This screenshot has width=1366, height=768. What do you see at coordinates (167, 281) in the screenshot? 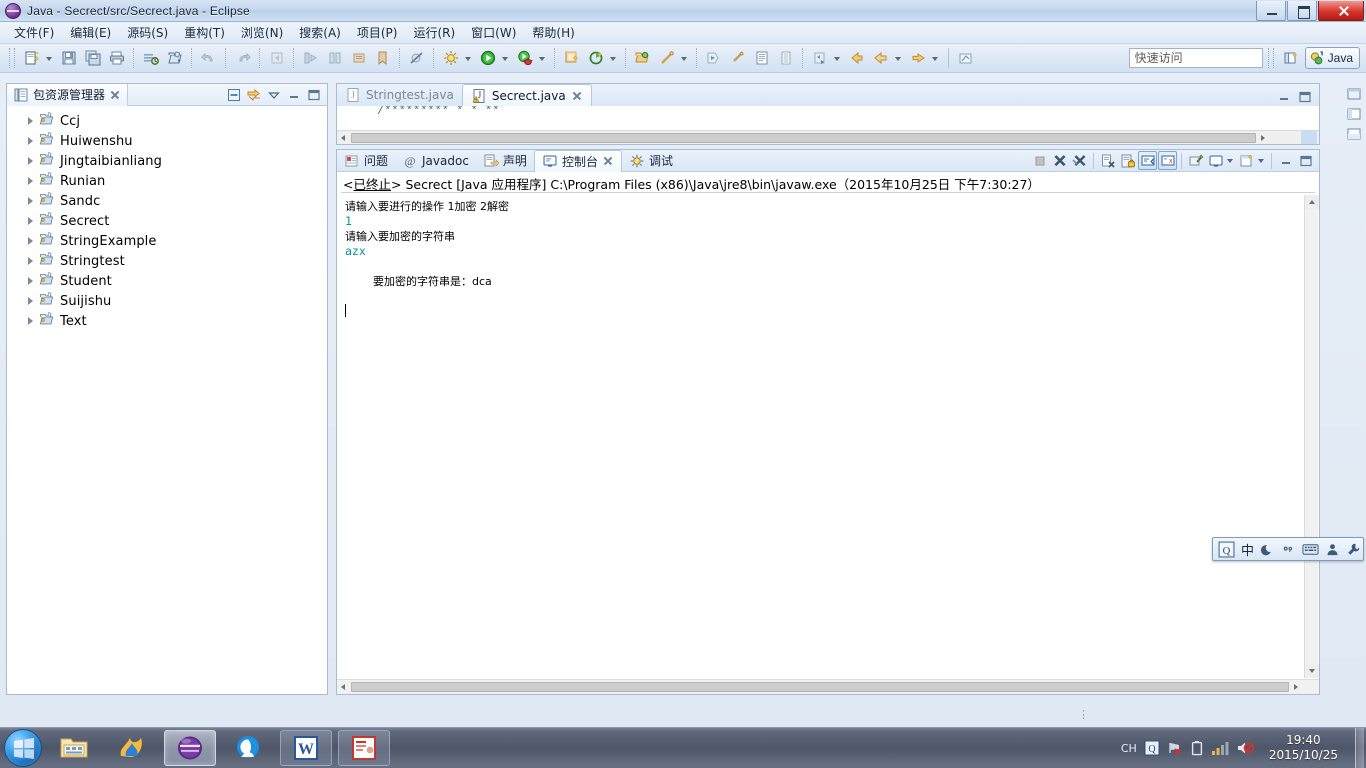
I see `tree-item-student: Student` at bounding box center [167, 281].